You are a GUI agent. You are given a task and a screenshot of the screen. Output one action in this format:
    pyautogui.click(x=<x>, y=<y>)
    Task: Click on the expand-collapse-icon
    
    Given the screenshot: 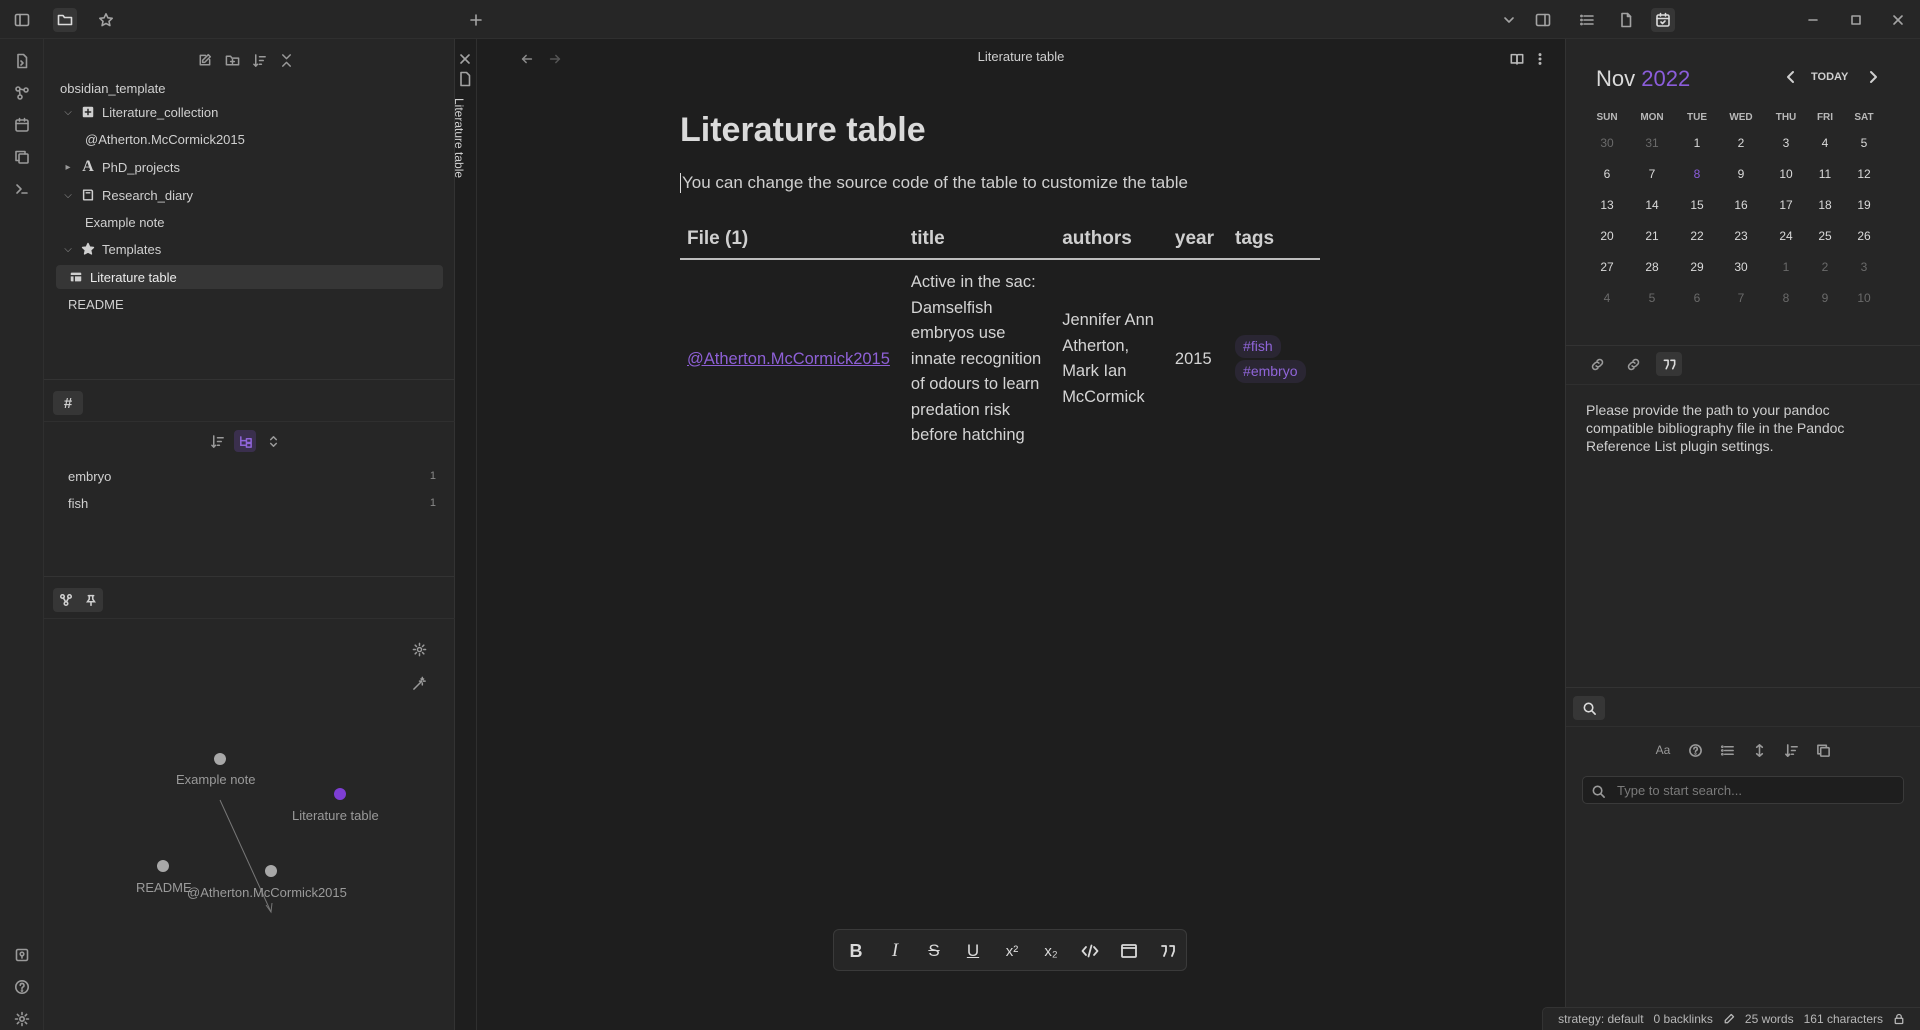 What is the action you would take?
    pyautogui.click(x=273, y=441)
    